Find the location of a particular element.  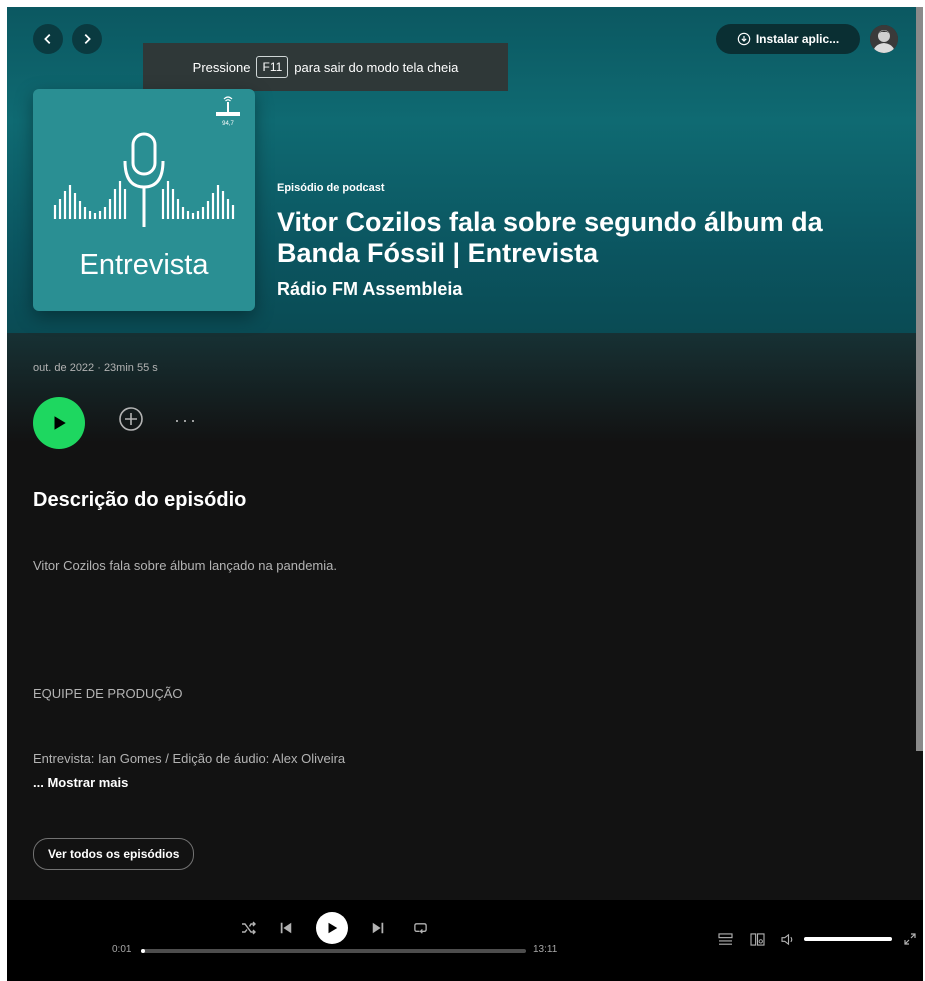

play-episode-button is located at coordinates (59, 423).